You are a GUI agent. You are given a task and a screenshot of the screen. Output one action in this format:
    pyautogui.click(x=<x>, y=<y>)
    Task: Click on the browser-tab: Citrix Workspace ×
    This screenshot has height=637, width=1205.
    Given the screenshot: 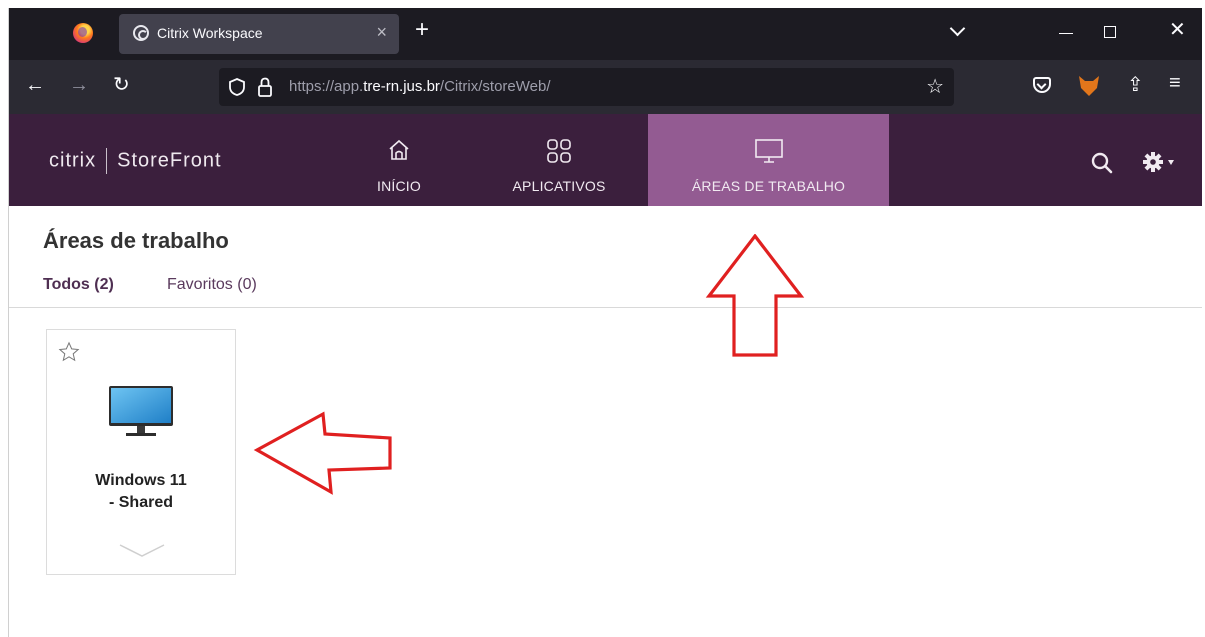 What is the action you would take?
    pyautogui.click(x=259, y=34)
    